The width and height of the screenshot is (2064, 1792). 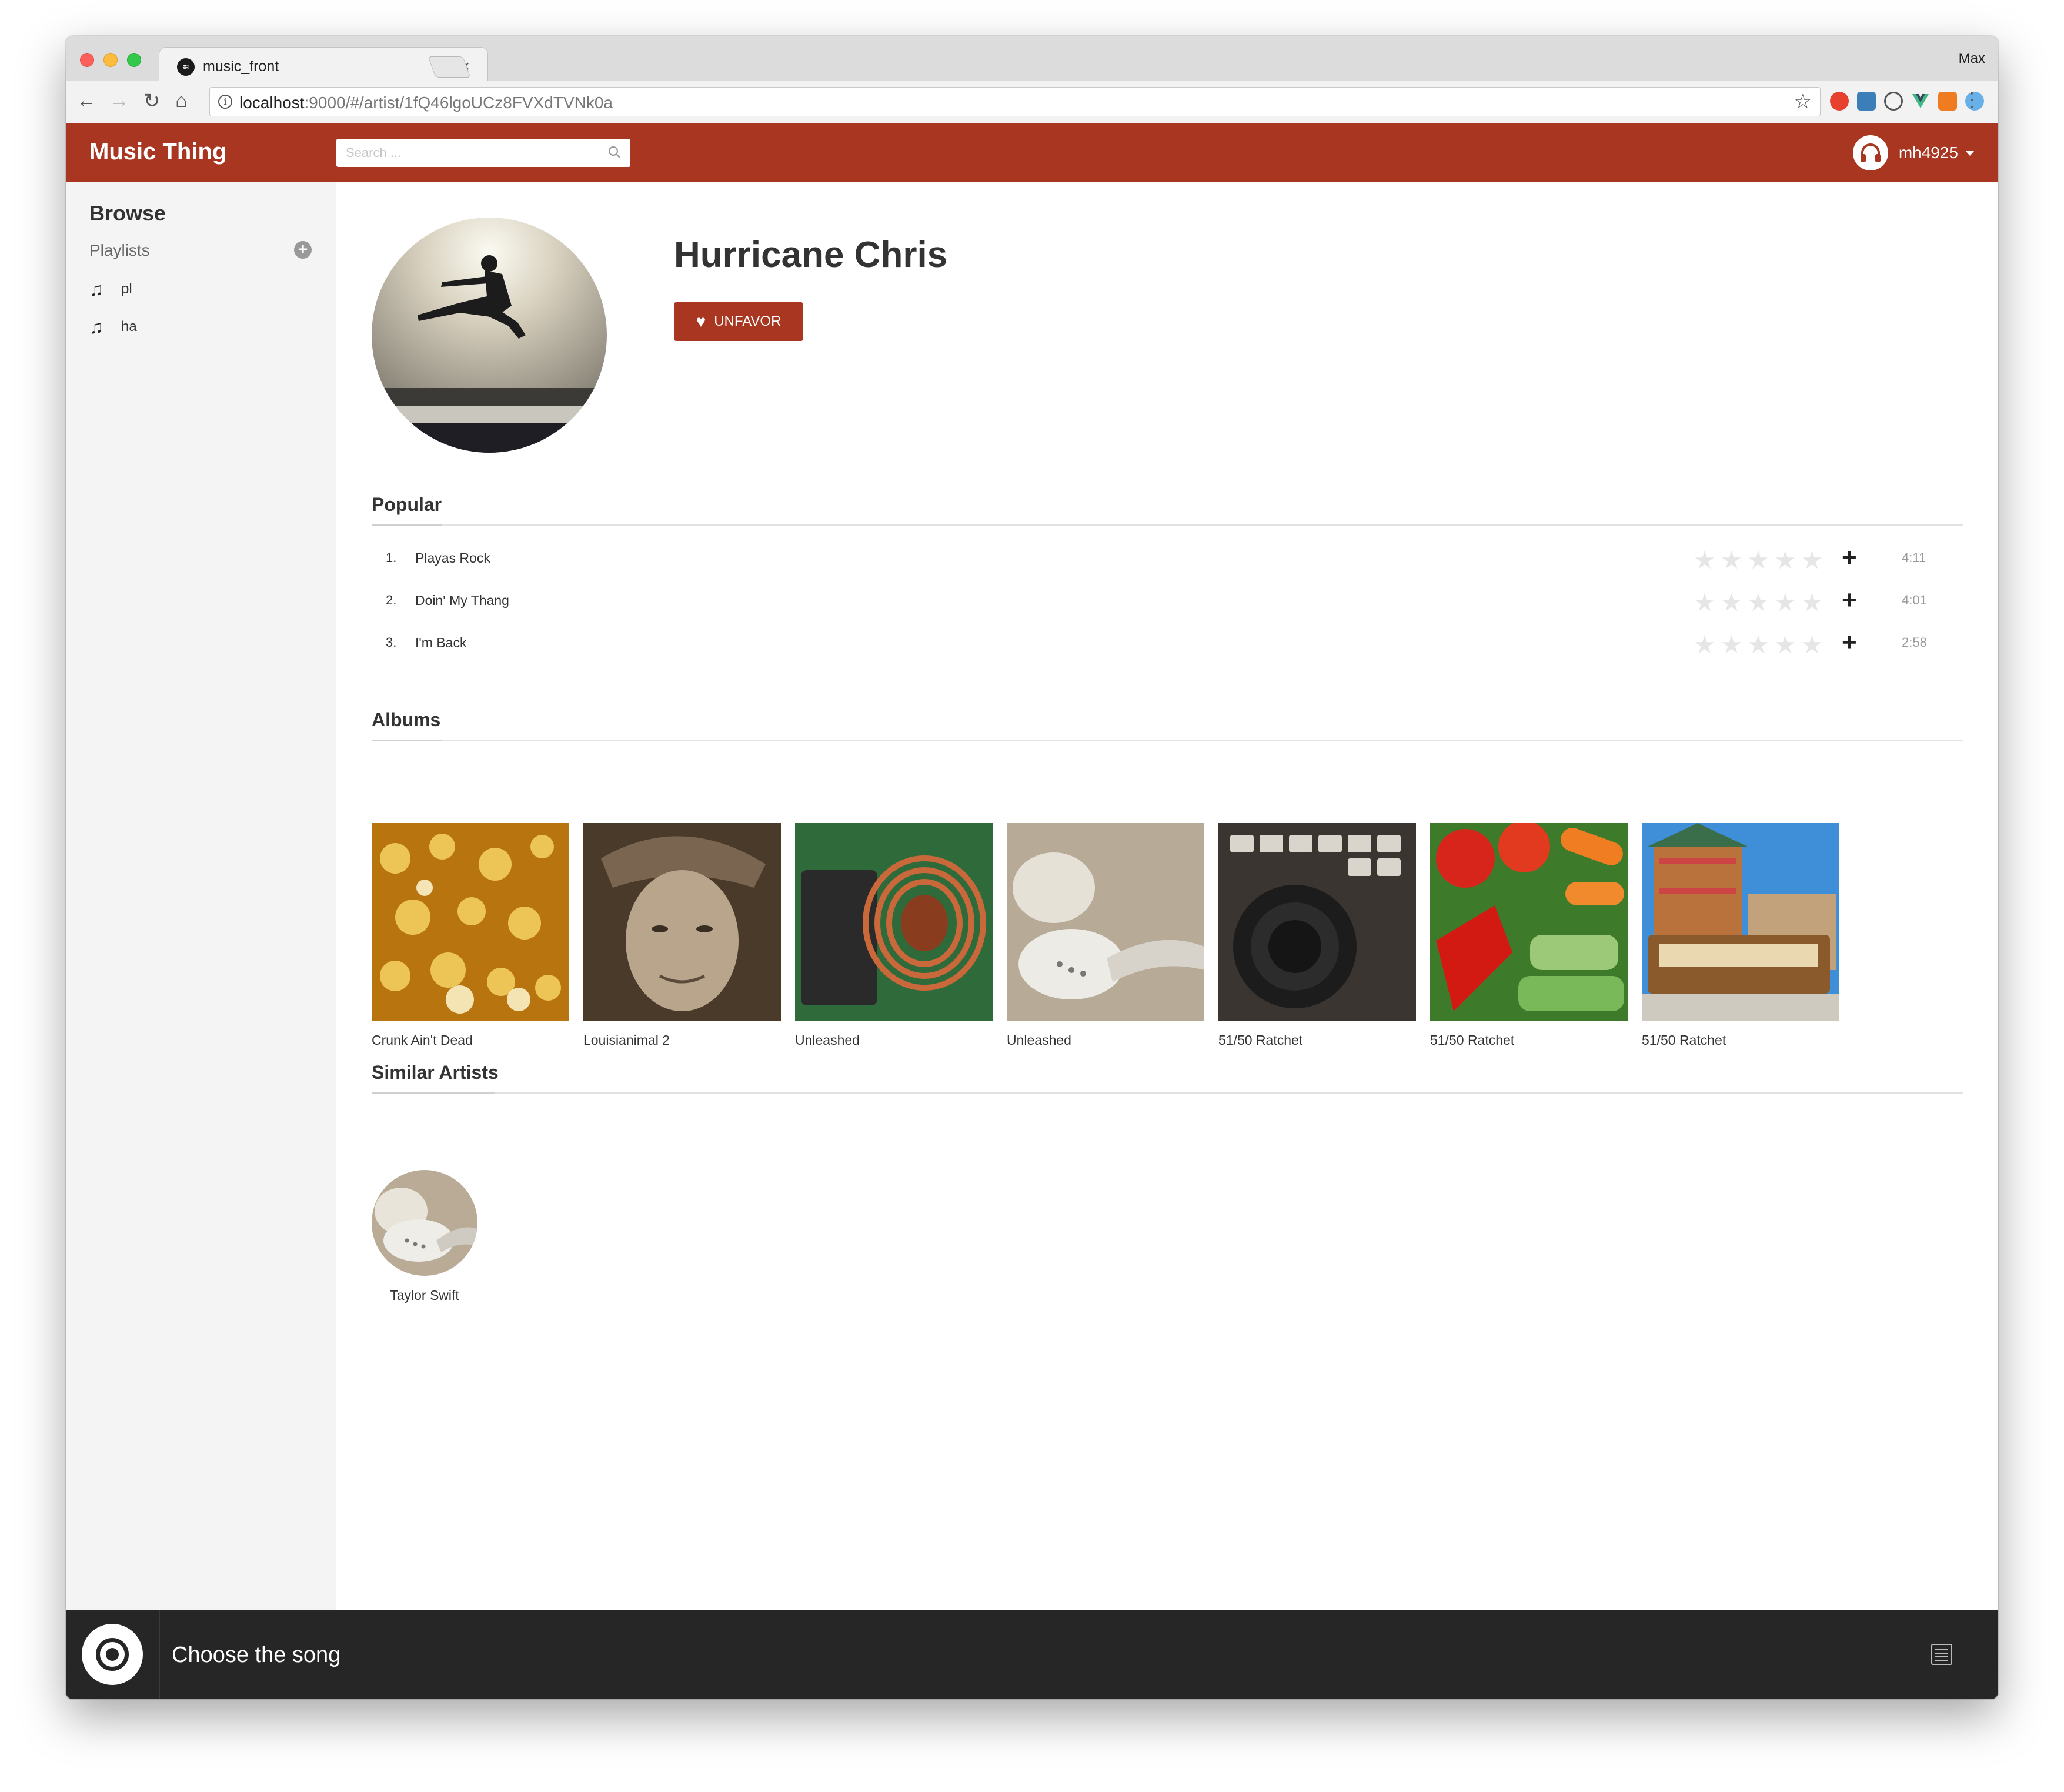 What do you see at coordinates (811, 255) in the screenshot?
I see `artist-name: Hurricane Chris` at bounding box center [811, 255].